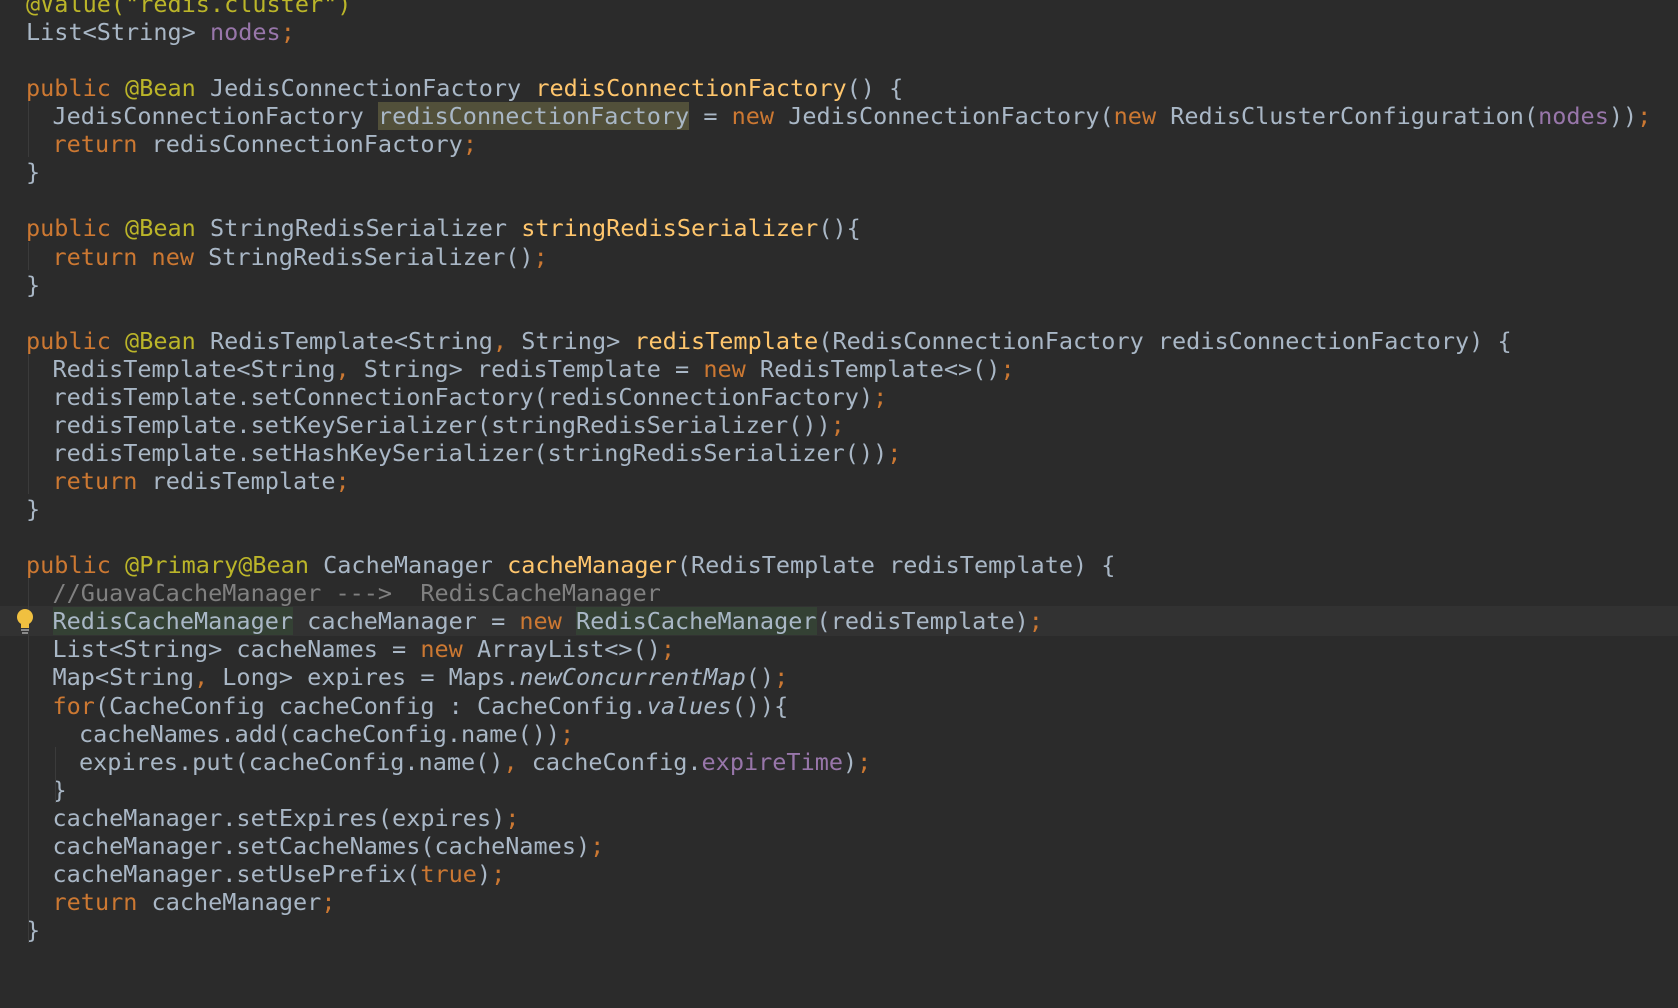 This screenshot has width=1678, height=1008. I want to click on code-token: (), so click(760, 677).